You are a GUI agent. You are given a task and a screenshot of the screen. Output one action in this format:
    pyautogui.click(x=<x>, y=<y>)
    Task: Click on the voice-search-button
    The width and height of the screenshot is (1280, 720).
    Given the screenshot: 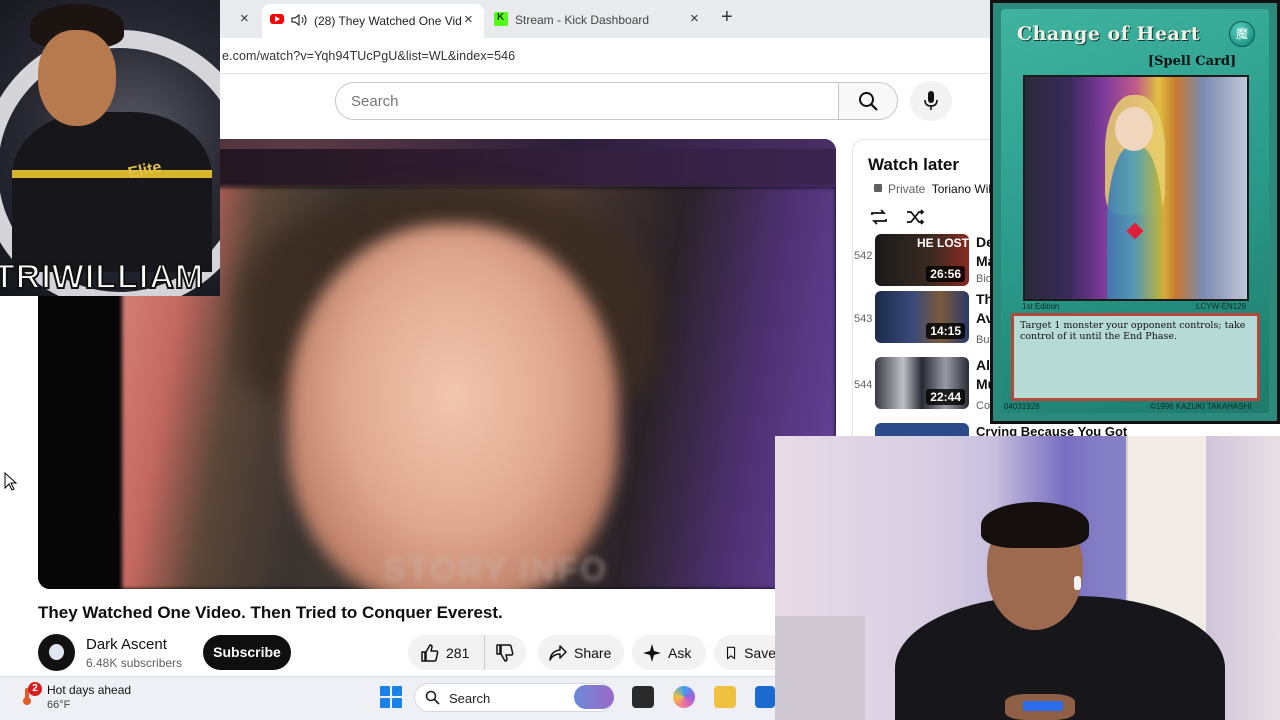 What is the action you would take?
    pyautogui.click(x=931, y=101)
    